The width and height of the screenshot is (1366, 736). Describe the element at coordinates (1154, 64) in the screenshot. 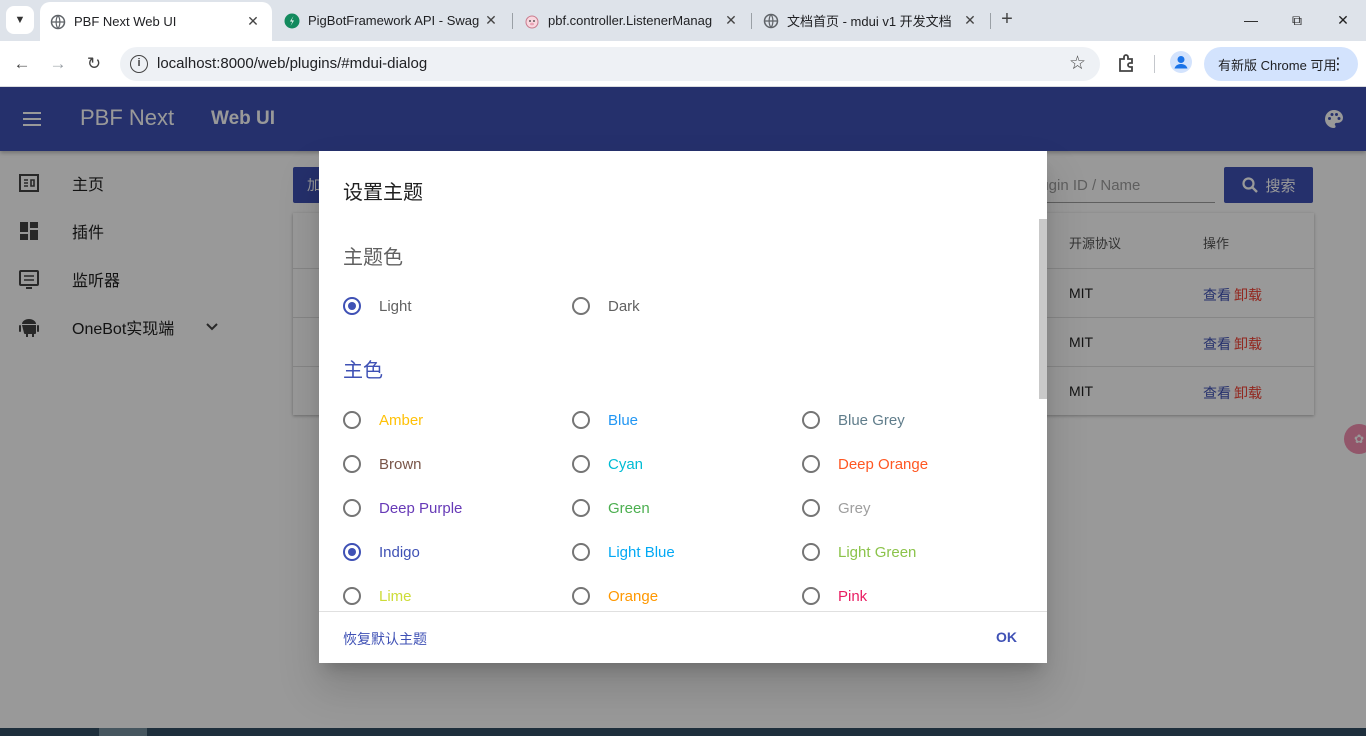

I see `toolbar-separator` at that location.